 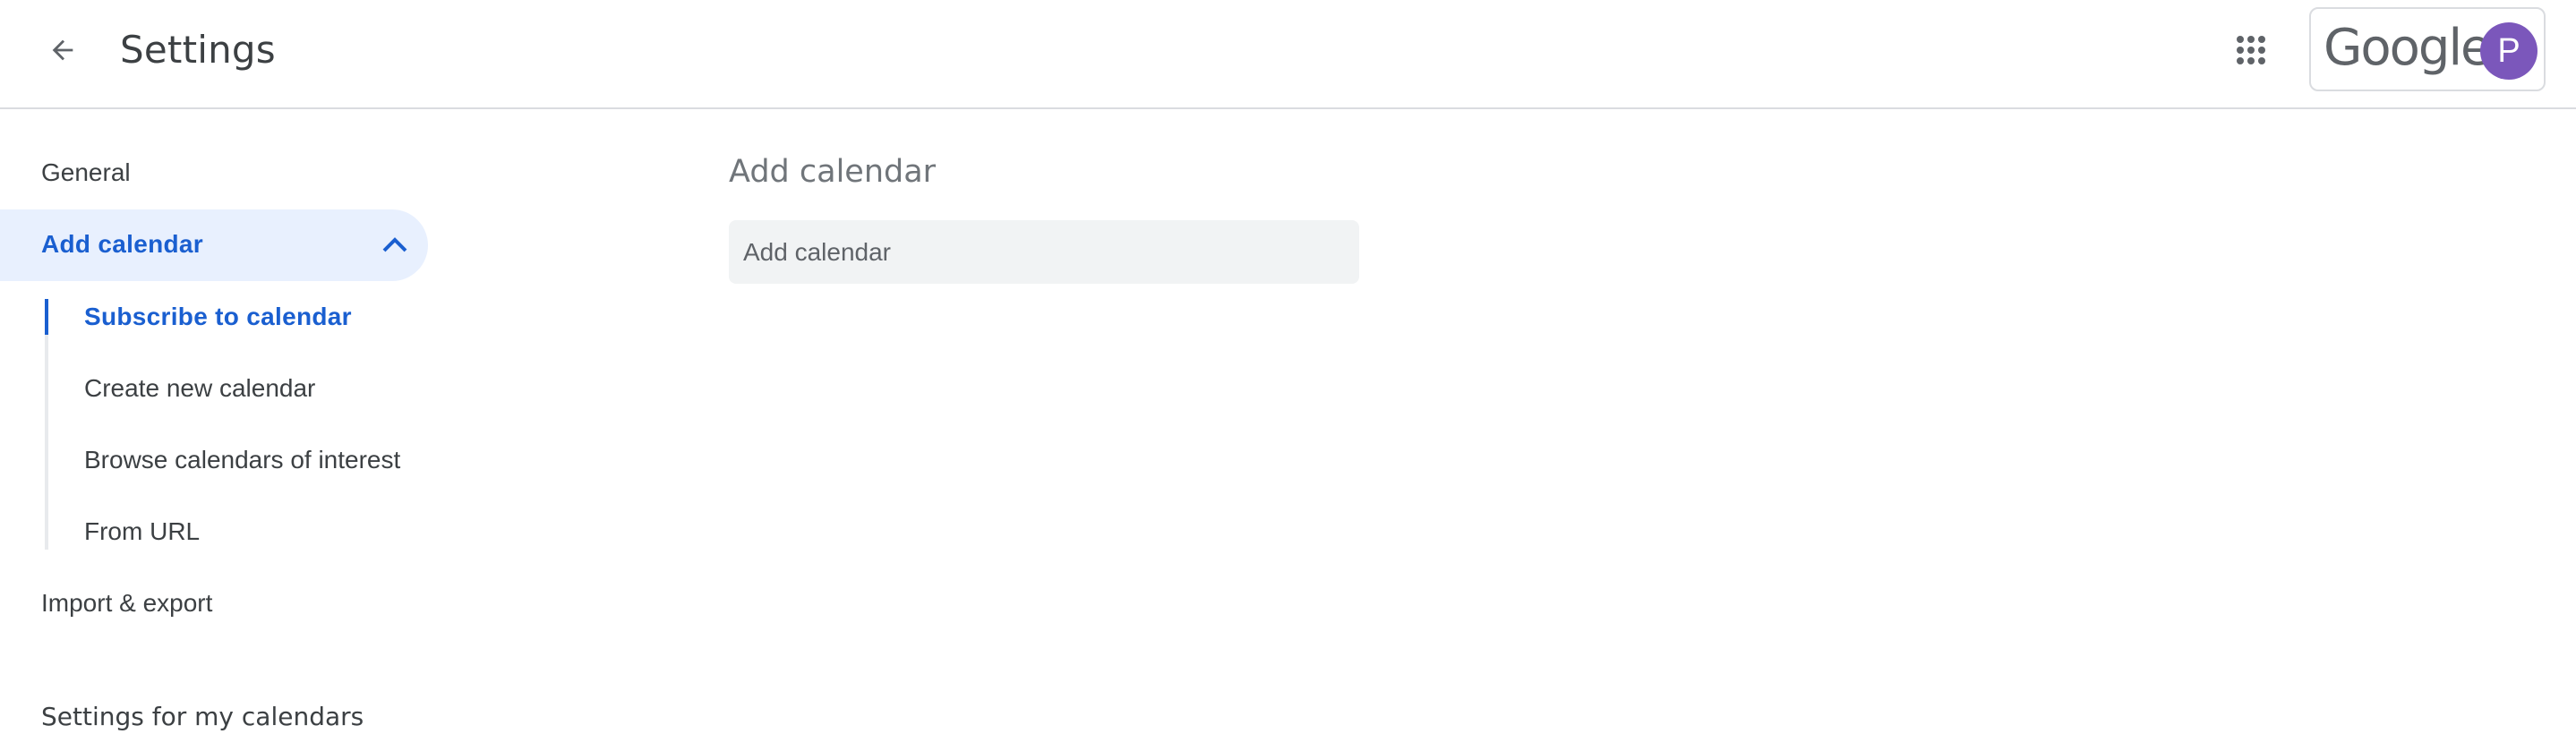 What do you see at coordinates (126, 603) in the screenshot?
I see `sidebar-item-import-export: Import & export` at bounding box center [126, 603].